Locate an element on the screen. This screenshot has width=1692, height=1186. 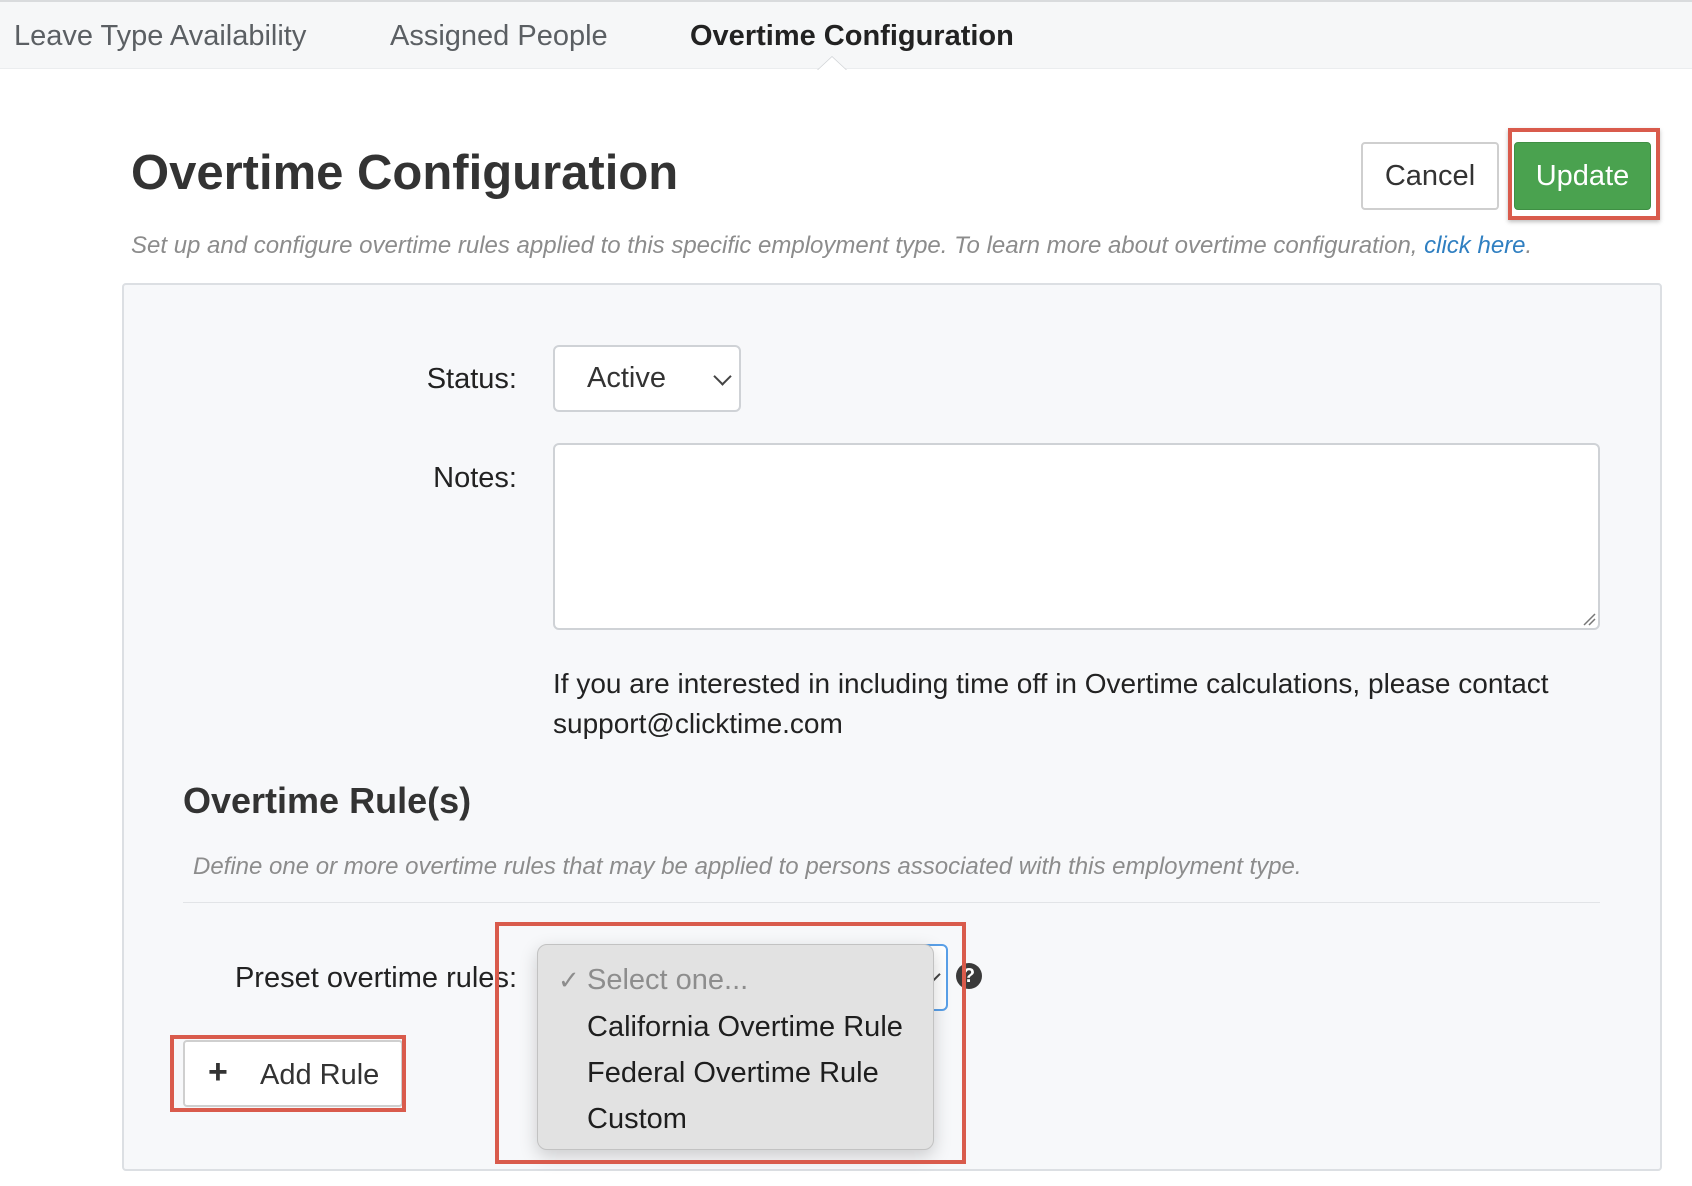
click-here-link: click here is located at coordinates (1474, 245).